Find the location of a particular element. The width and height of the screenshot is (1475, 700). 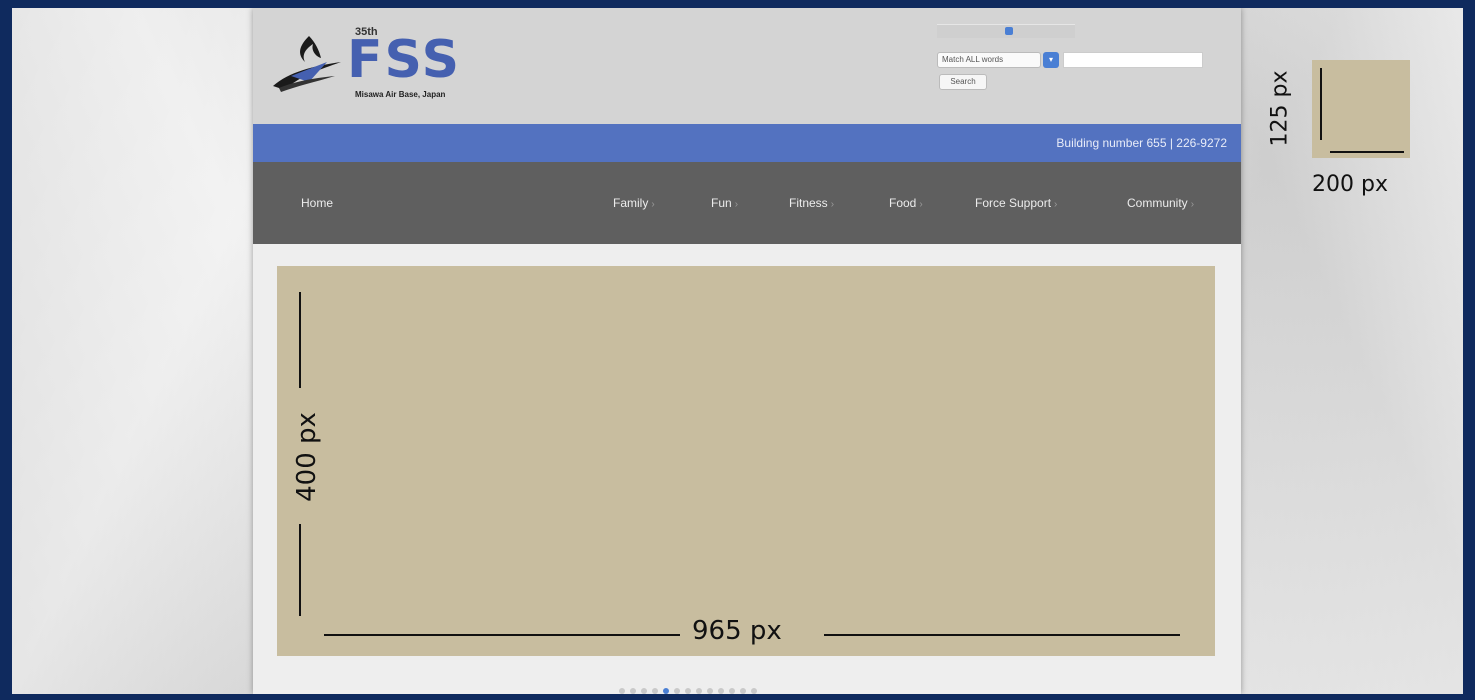

logo-subtitle: Misawa Air Base, Japan is located at coordinates (400, 94).